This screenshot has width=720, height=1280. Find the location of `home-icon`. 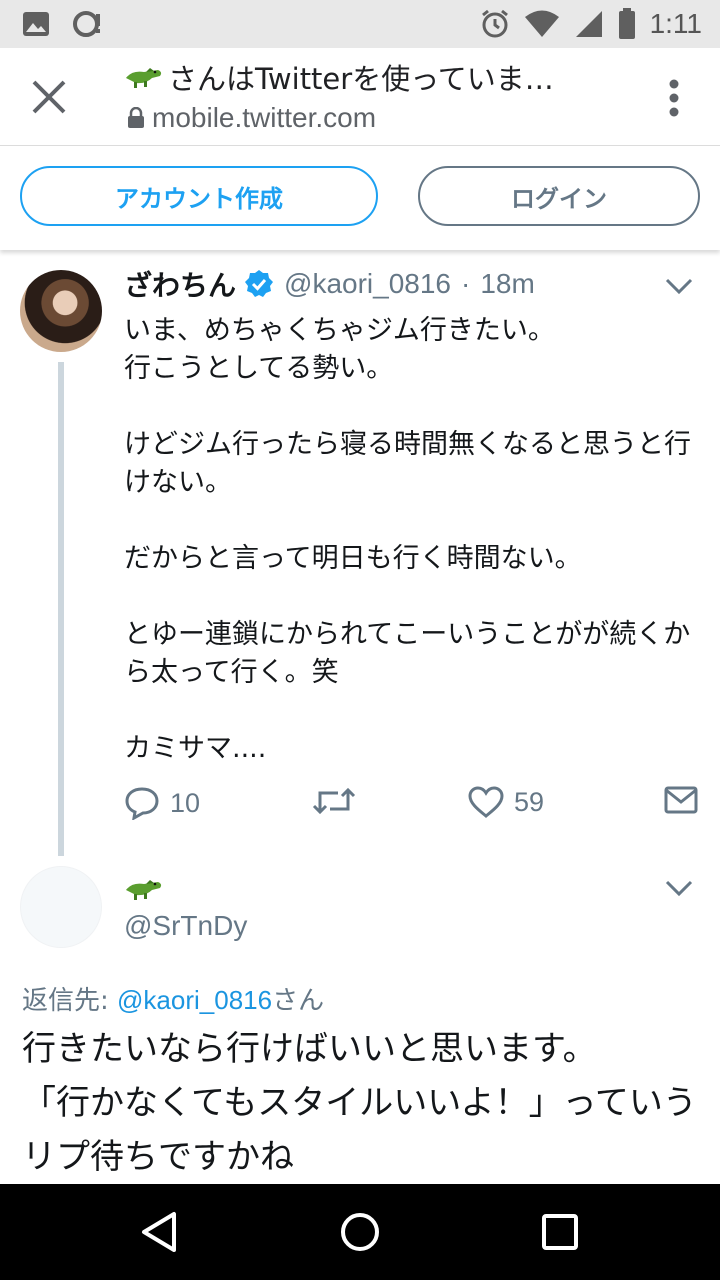

home-icon is located at coordinates (360, 1232).